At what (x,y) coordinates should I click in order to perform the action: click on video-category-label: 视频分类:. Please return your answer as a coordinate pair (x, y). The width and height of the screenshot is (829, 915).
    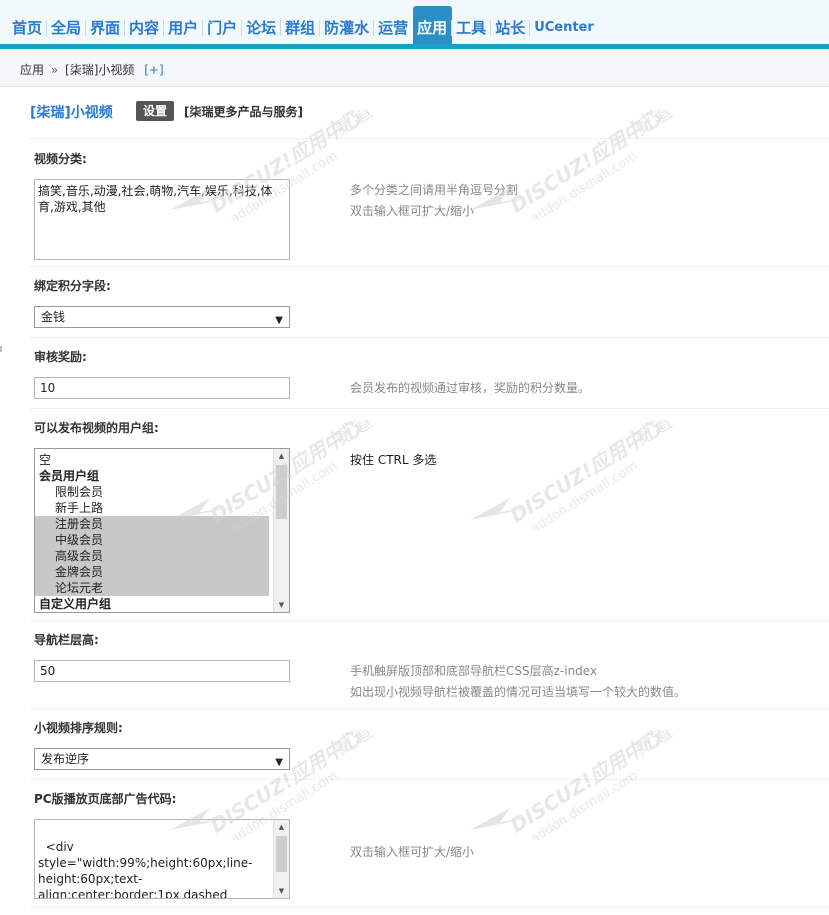
    Looking at the image, I should click on (60, 159).